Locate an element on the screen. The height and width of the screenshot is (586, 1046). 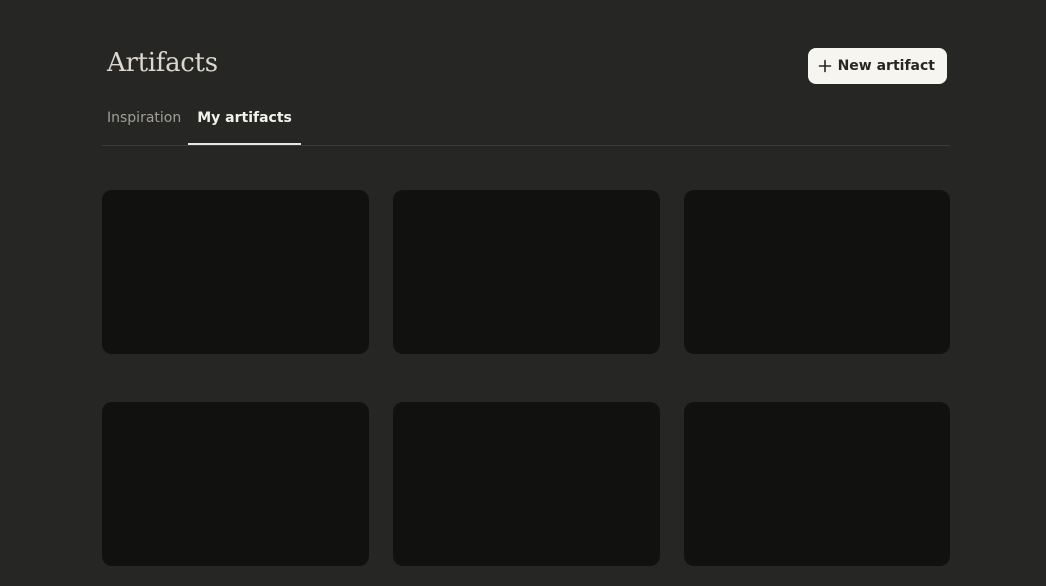
tab-inspiration: Inspiration is located at coordinates (144, 117).